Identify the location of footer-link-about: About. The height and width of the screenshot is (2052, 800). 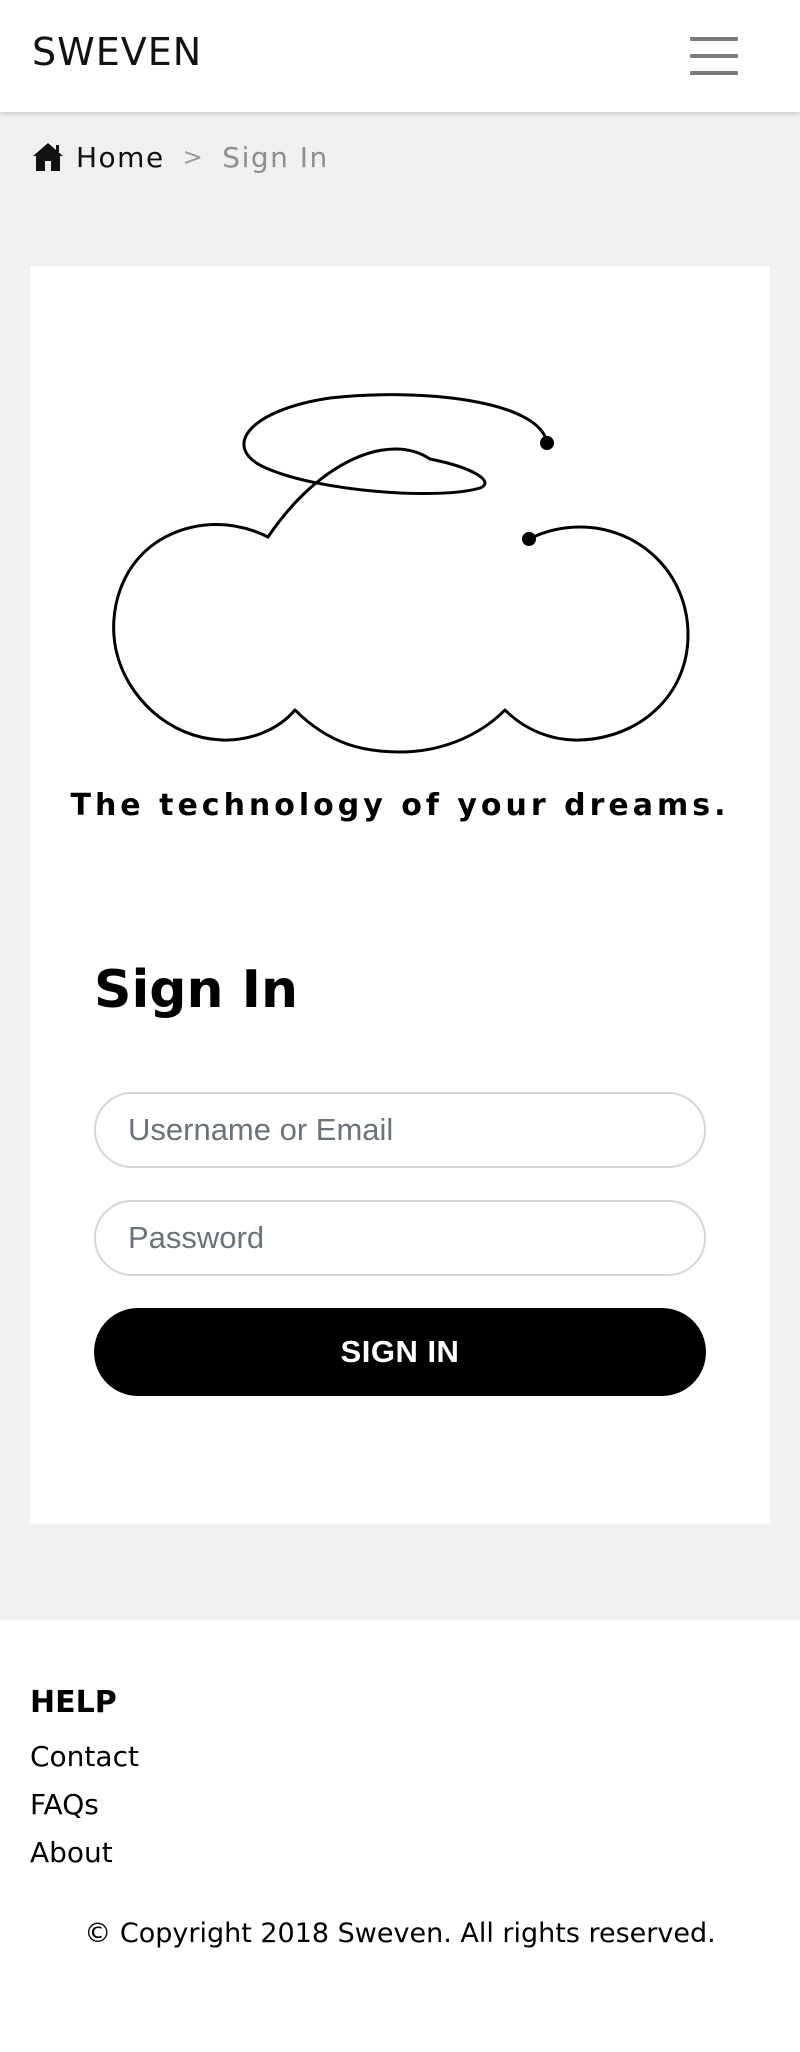
(71, 1852).